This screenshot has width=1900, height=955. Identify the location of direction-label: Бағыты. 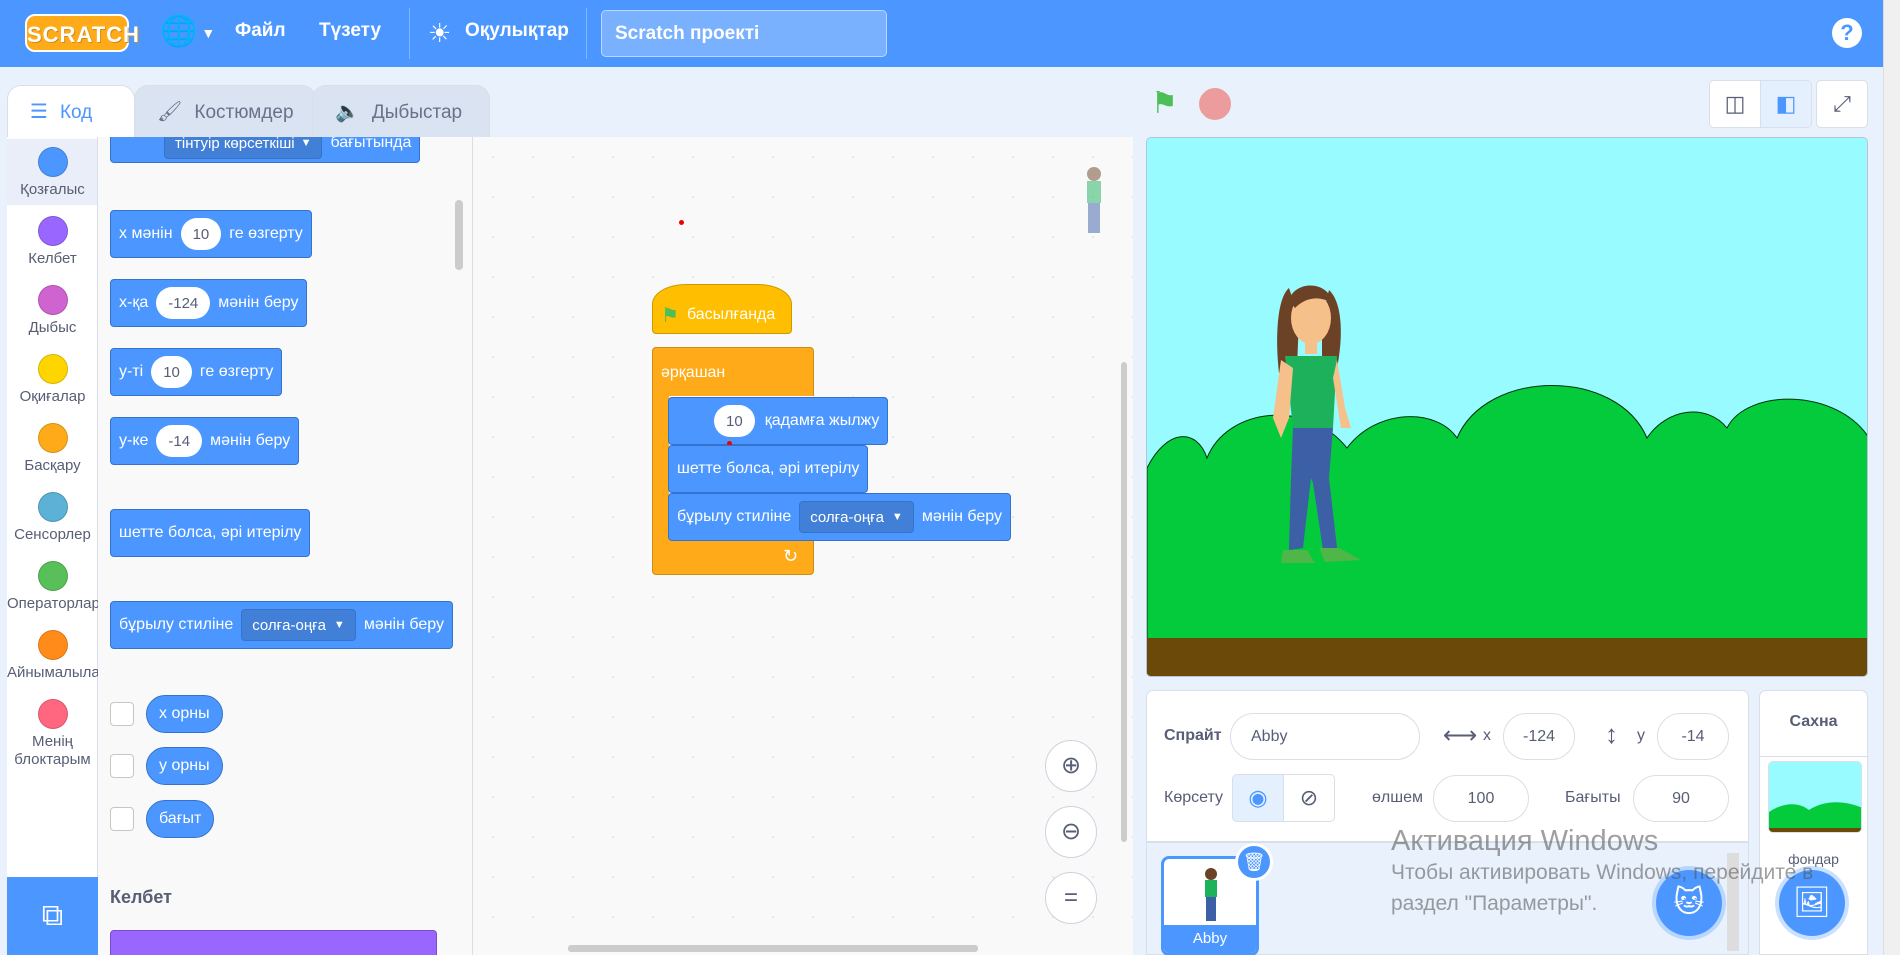
(1593, 797).